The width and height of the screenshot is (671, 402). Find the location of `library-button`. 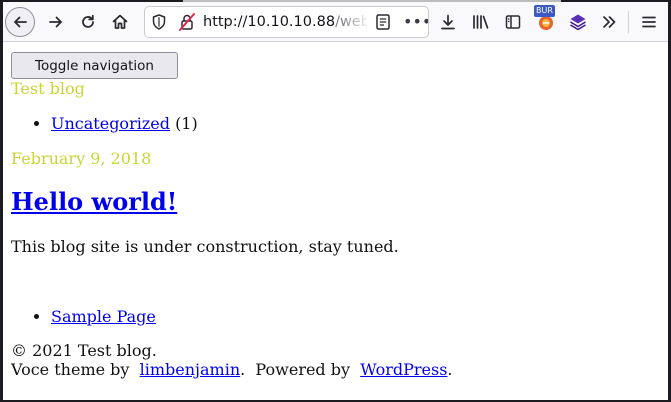

library-button is located at coordinates (481, 22).